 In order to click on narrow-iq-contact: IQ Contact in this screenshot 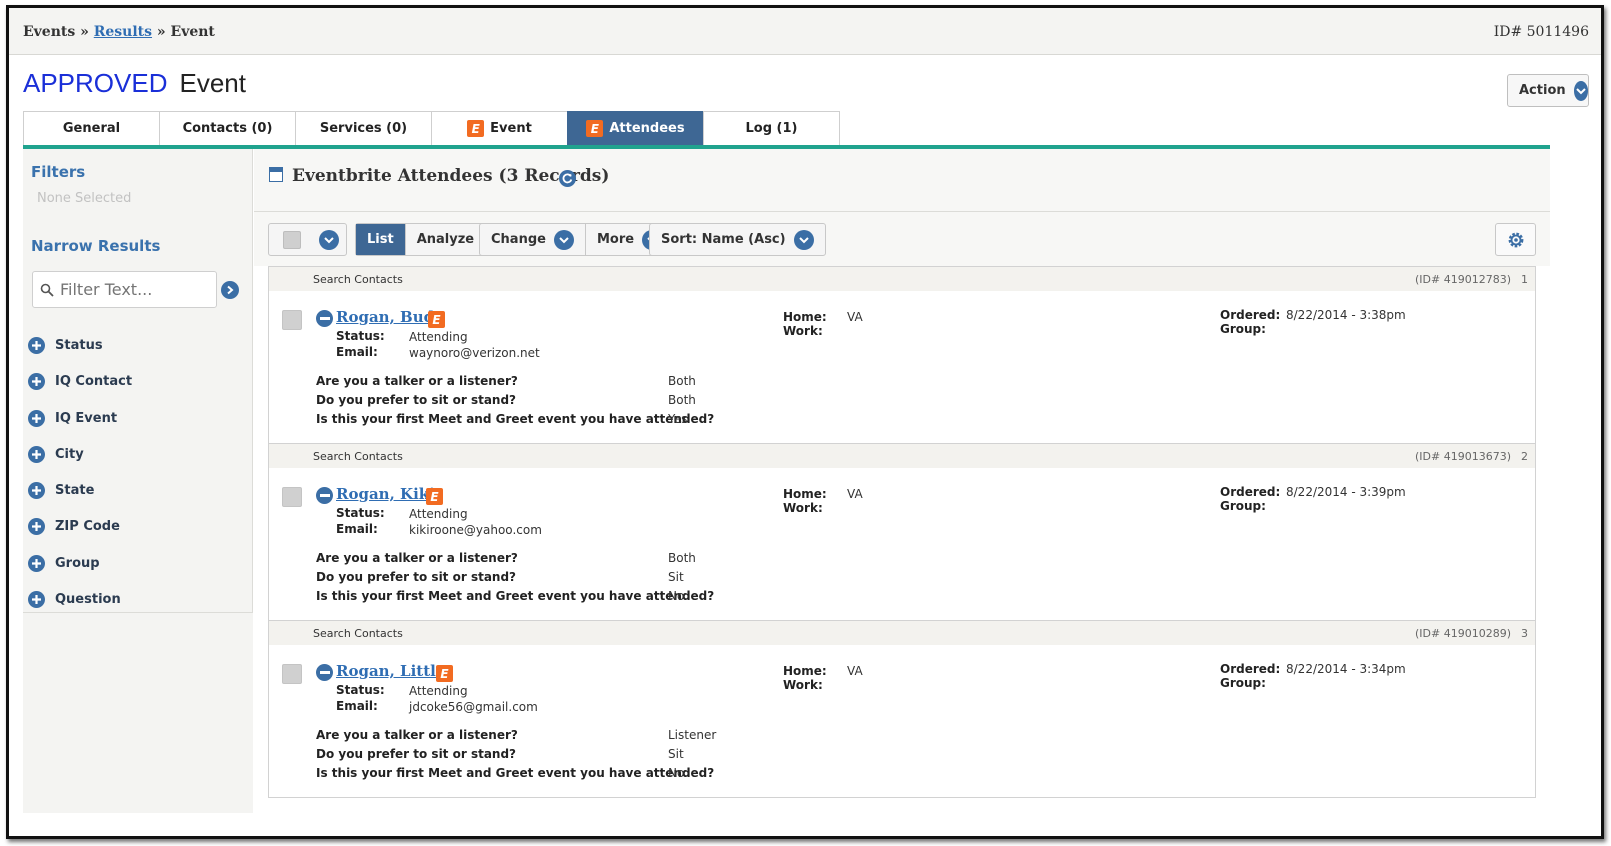, I will do `click(80, 381)`.